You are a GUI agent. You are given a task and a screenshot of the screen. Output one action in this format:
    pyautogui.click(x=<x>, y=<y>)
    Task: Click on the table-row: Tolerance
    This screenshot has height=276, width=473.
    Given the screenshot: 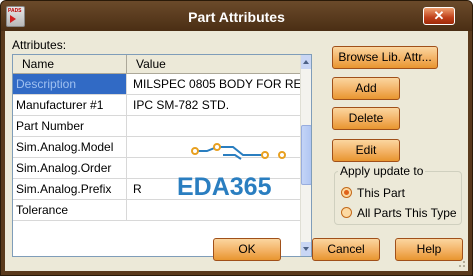 What is the action you would take?
    pyautogui.click(x=156, y=210)
    